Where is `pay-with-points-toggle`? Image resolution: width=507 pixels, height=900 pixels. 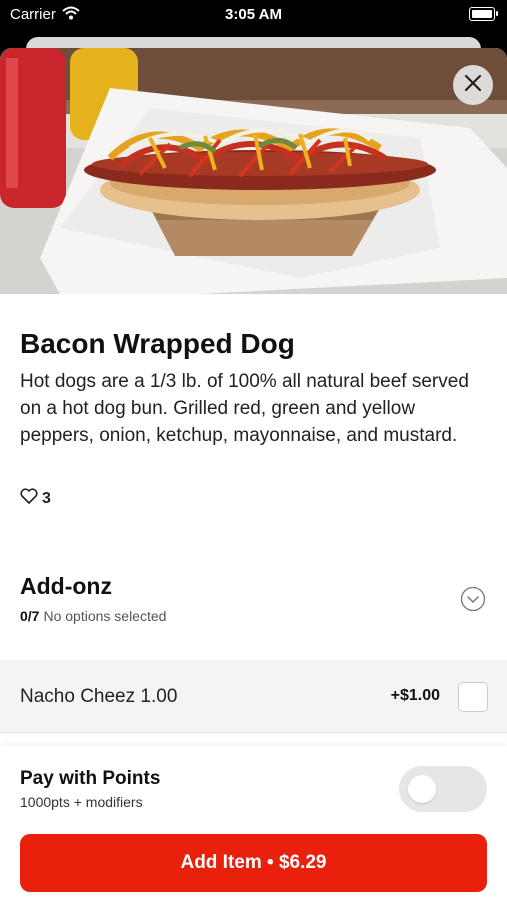
pay-with-points-toggle is located at coordinates (443, 789).